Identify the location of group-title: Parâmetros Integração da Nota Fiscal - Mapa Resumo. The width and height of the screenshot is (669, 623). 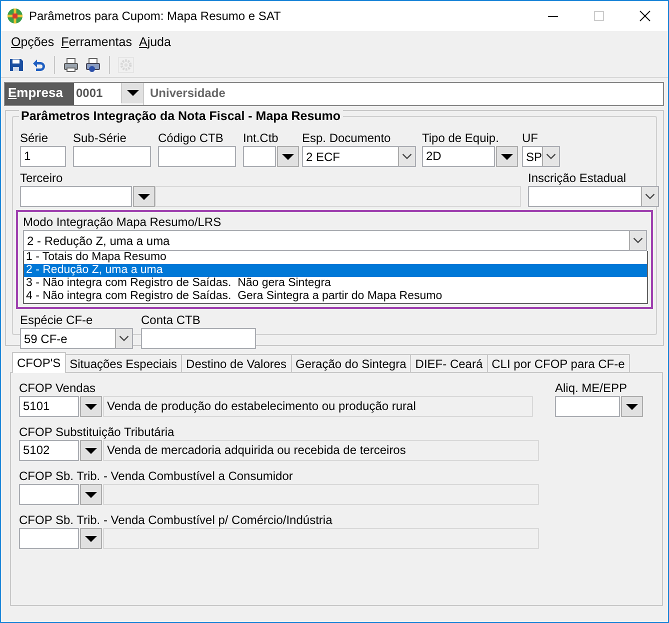
(181, 116).